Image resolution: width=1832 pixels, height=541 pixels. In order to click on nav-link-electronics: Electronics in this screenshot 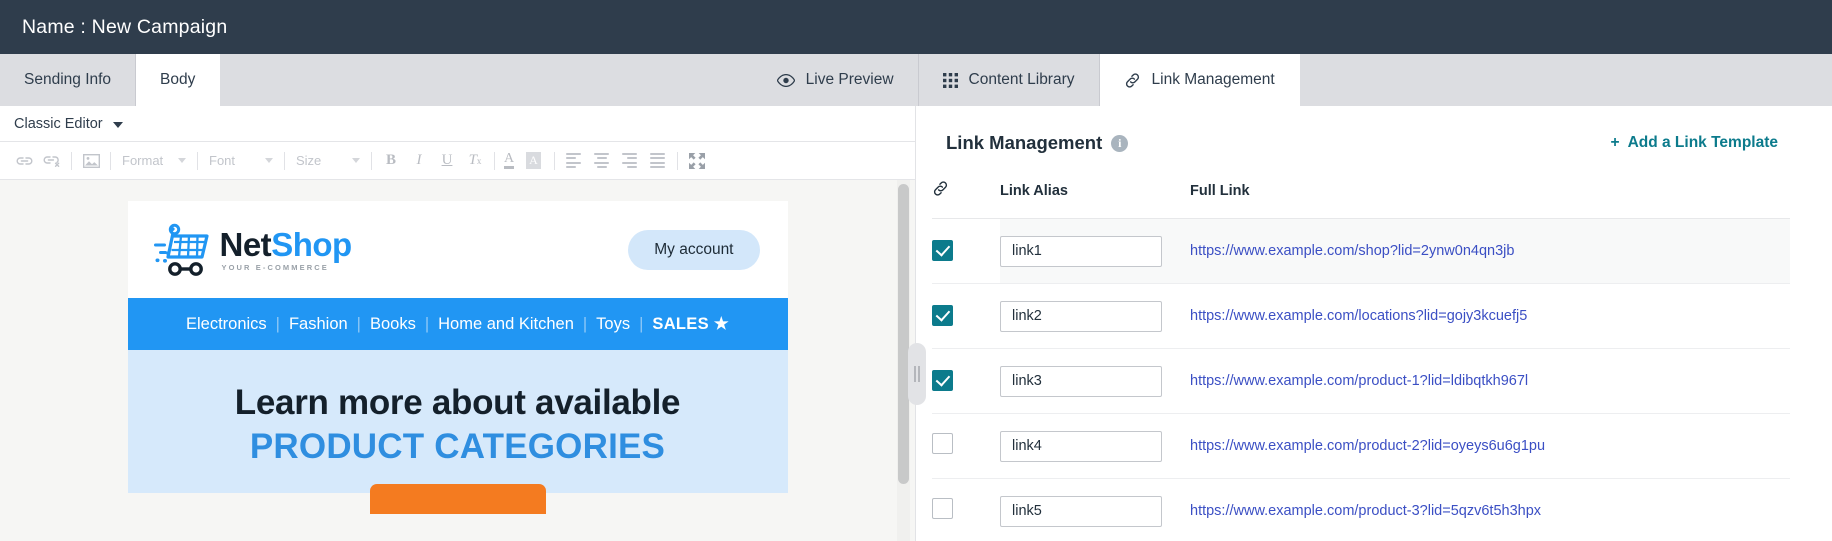, I will do `click(226, 324)`.